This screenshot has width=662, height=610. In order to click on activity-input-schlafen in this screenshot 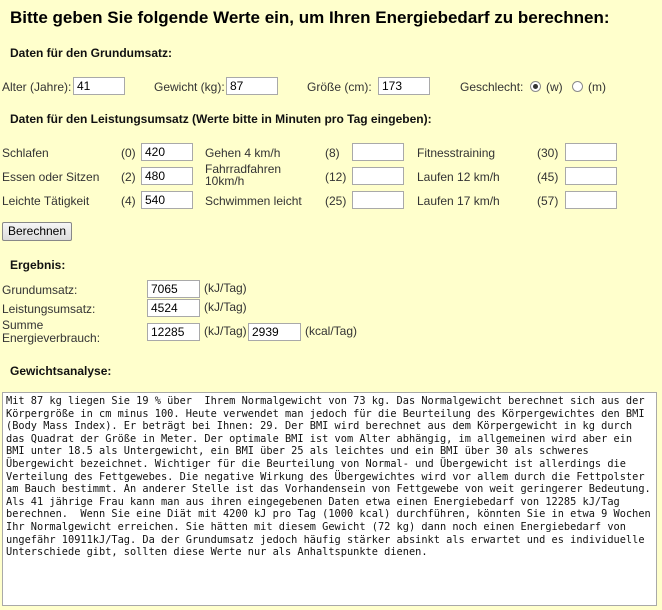, I will do `click(167, 152)`.